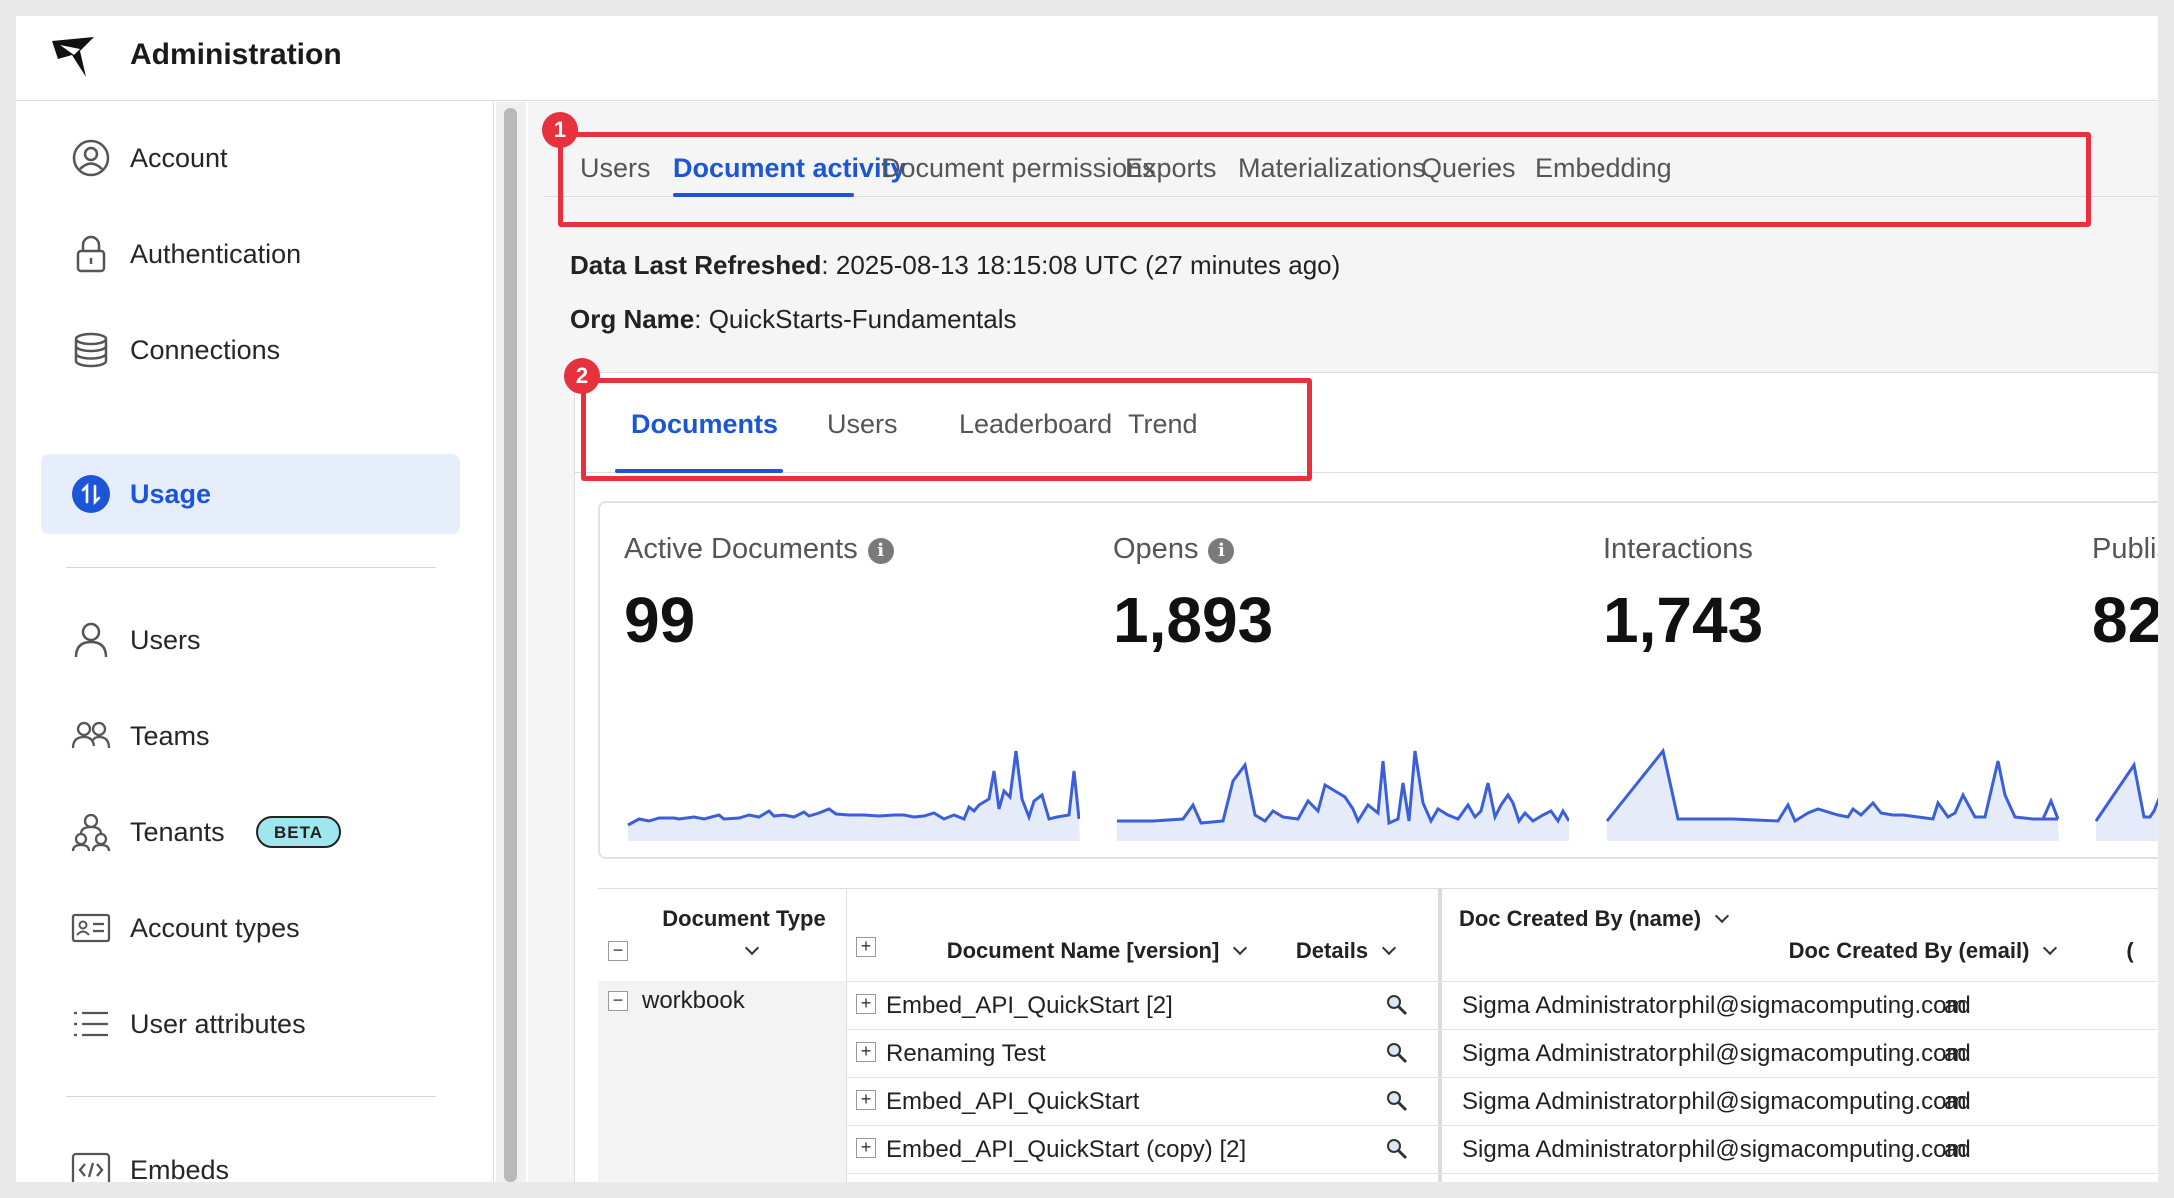 Image resolution: width=2174 pixels, height=1198 pixels. I want to click on sidebar-item-label: Teams, so click(170, 735).